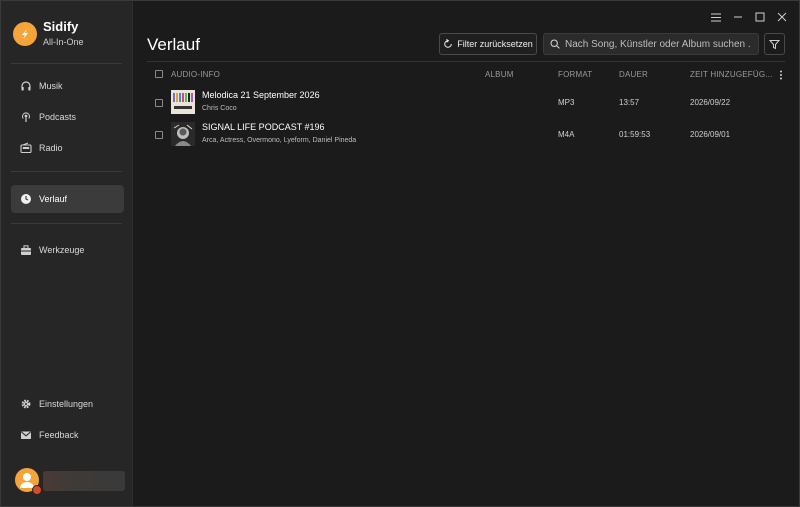 This screenshot has height=507, width=800. I want to click on mail-icon, so click(26, 435).